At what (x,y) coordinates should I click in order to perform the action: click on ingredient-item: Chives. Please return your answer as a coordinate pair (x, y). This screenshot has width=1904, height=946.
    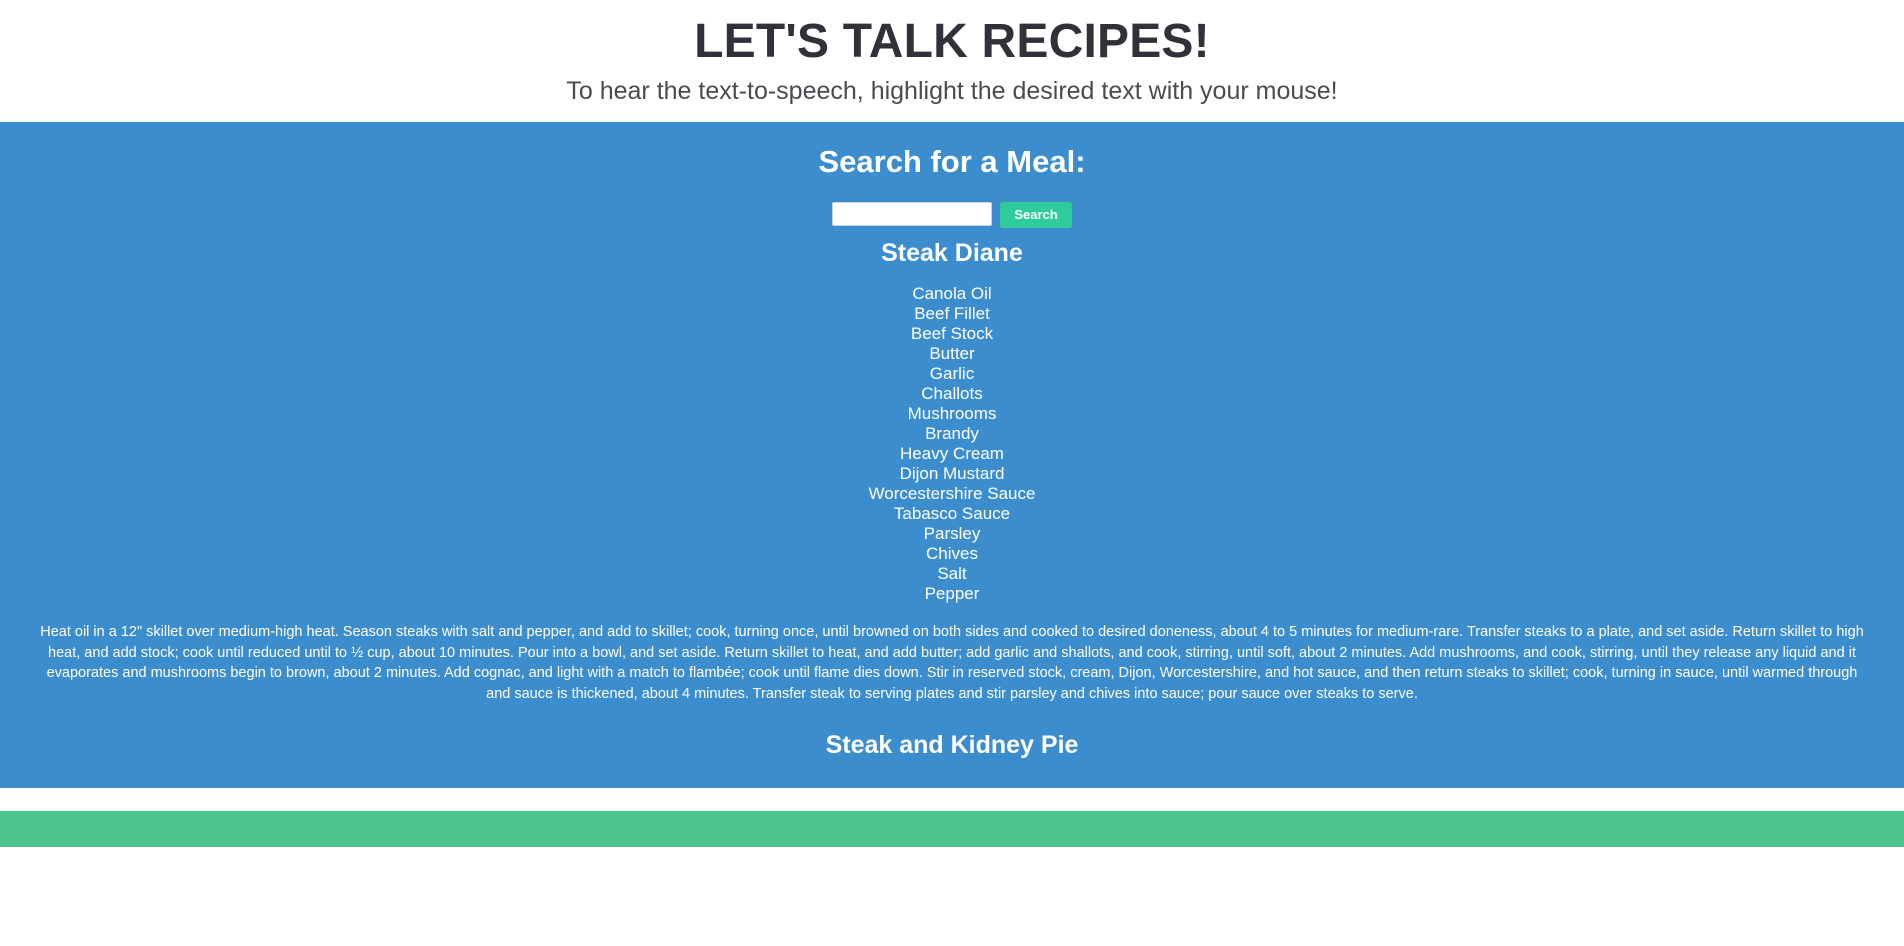
    Looking at the image, I should click on (952, 553).